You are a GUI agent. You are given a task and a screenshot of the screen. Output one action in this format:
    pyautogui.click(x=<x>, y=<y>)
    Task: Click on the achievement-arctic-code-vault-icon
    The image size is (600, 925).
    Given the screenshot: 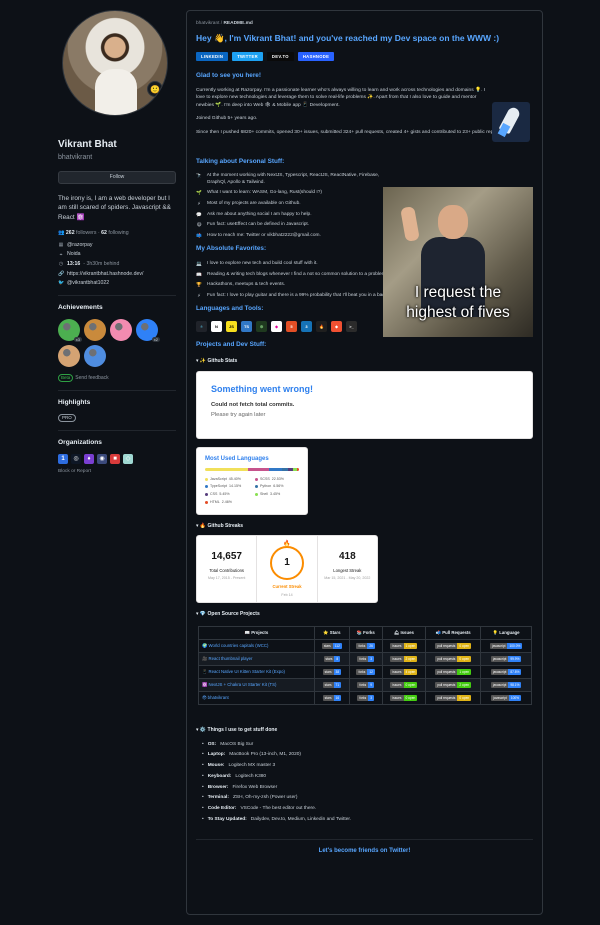 What is the action you would take?
    pyautogui.click(x=95, y=356)
    